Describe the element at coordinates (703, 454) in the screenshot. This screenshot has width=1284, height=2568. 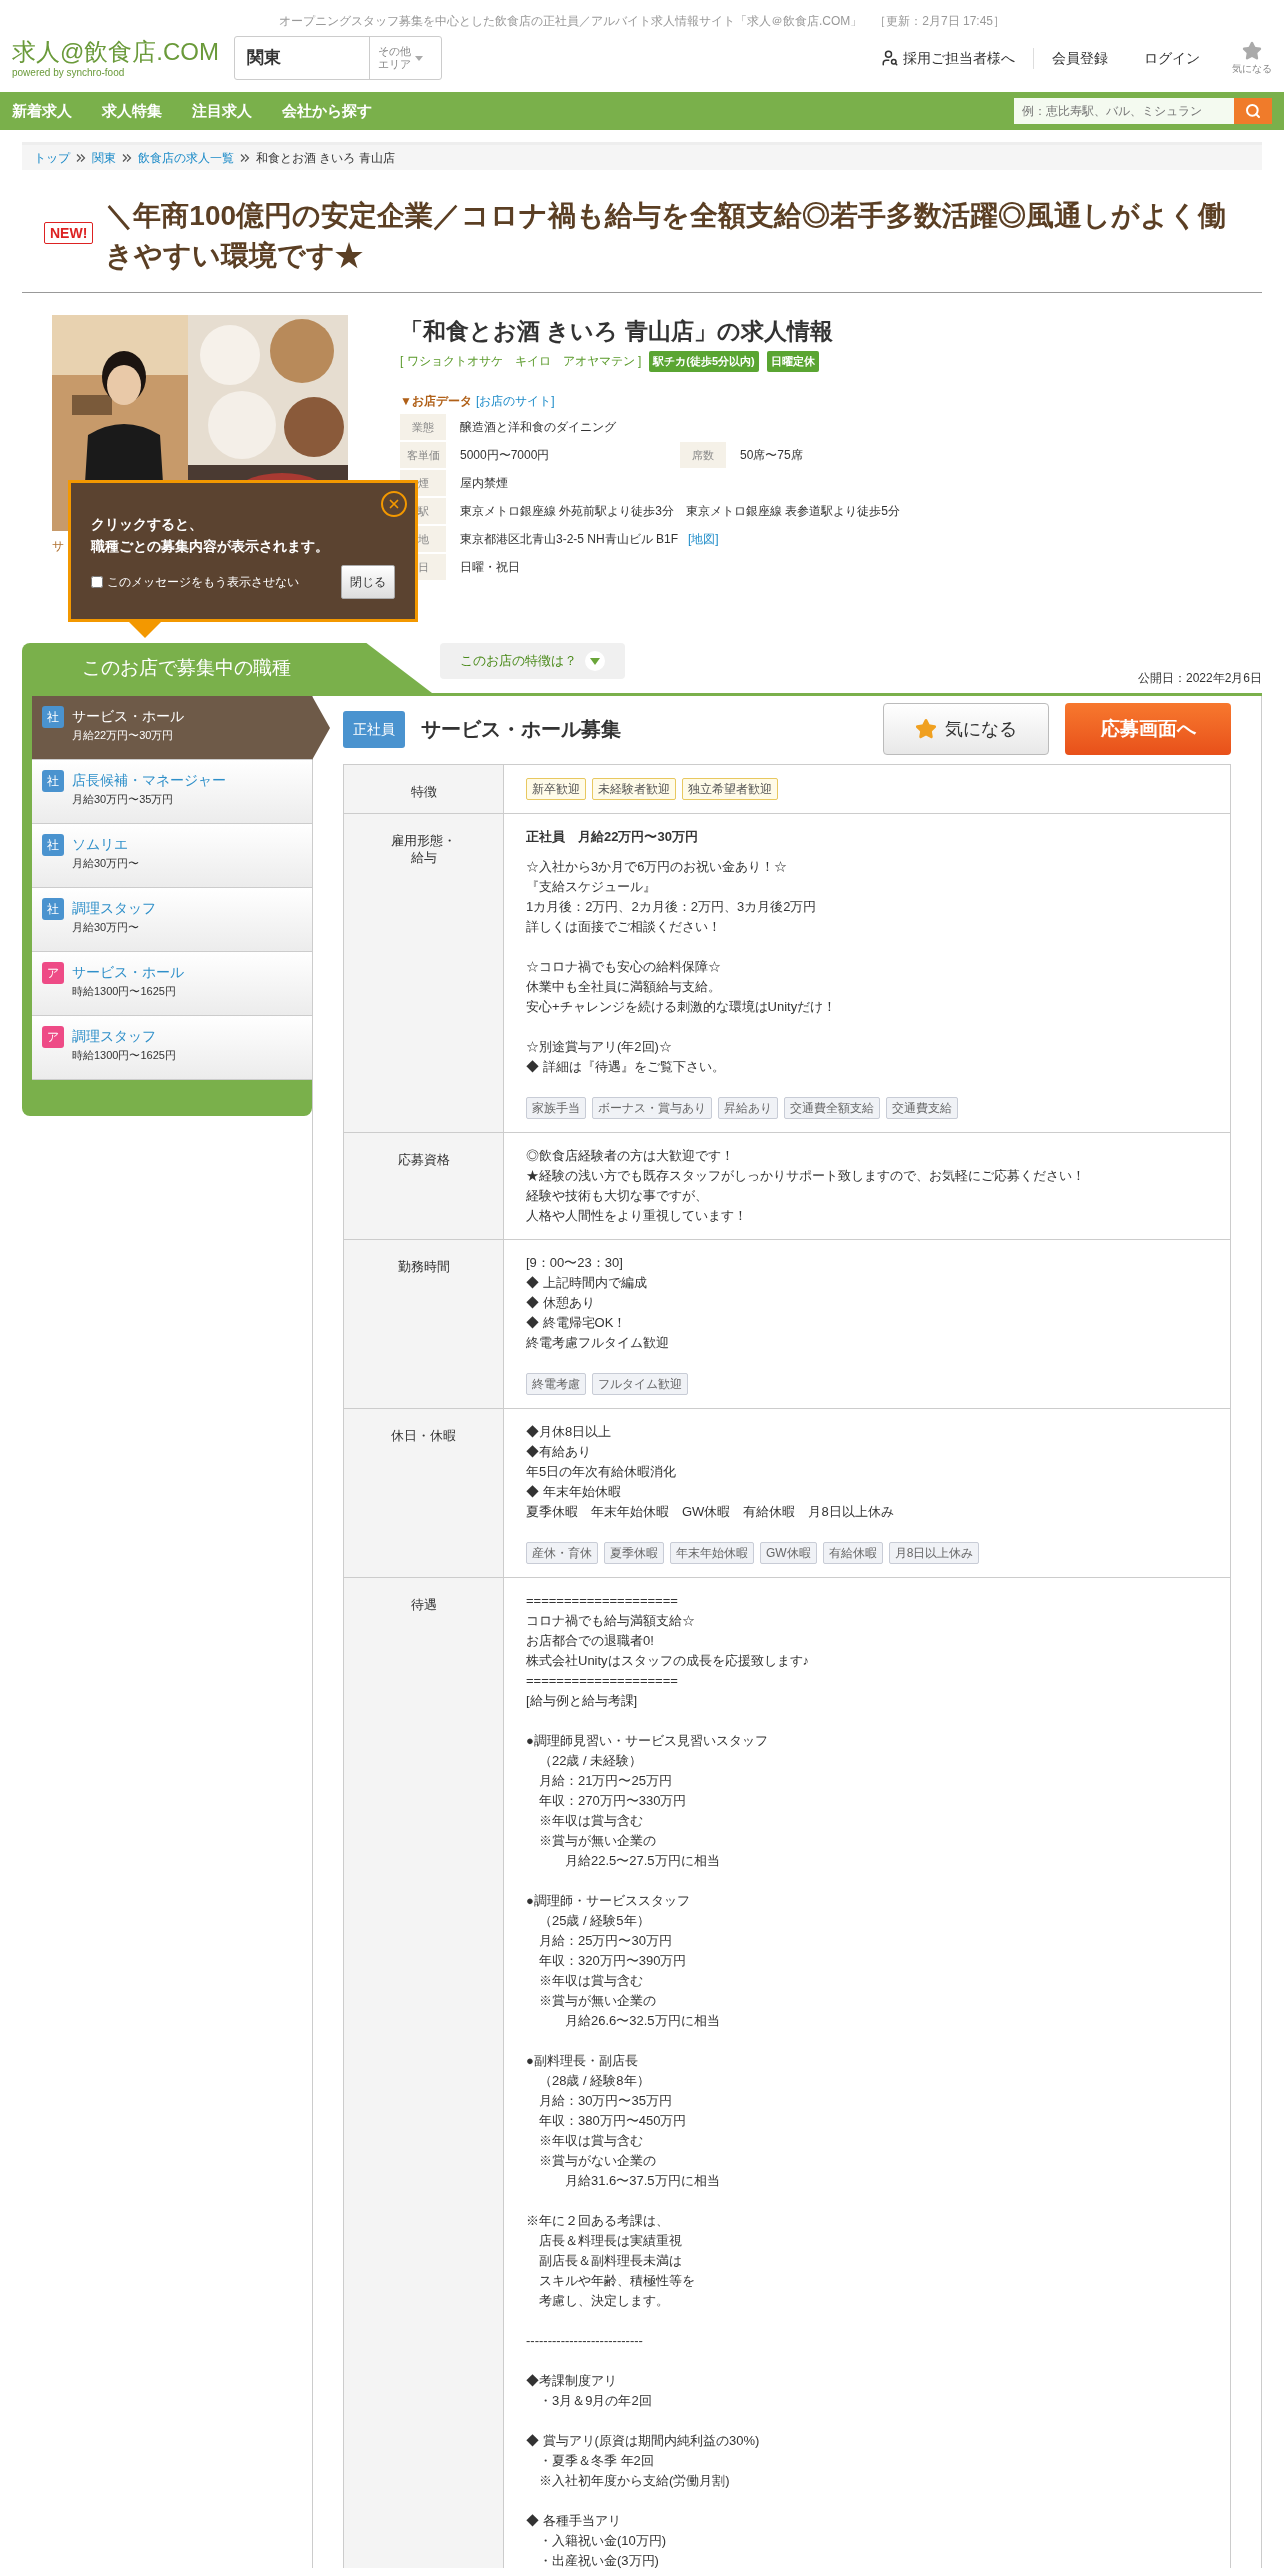
I see `info-label: 席数` at that location.